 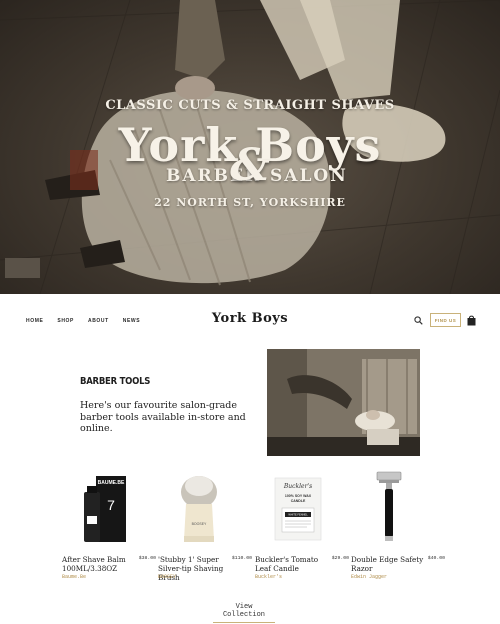 What do you see at coordinates (111, 483) in the screenshot?
I see `box-label: BAUME.BE` at bounding box center [111, 483].